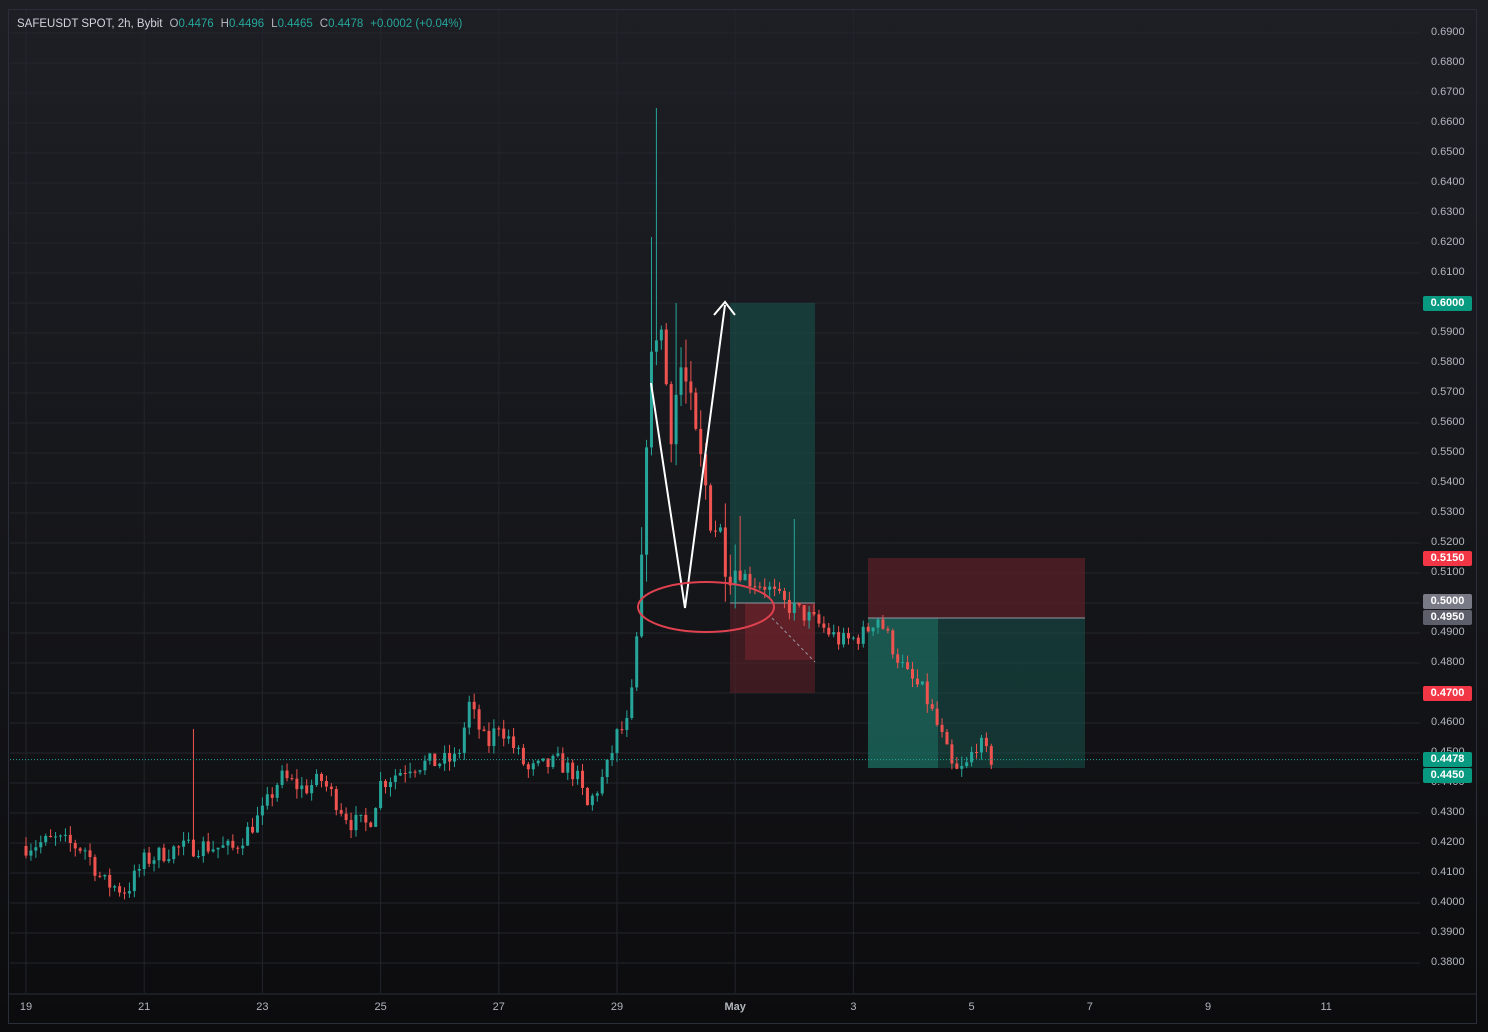  I want to click on price-tick-label: 0.6200, so click(1448, 242).